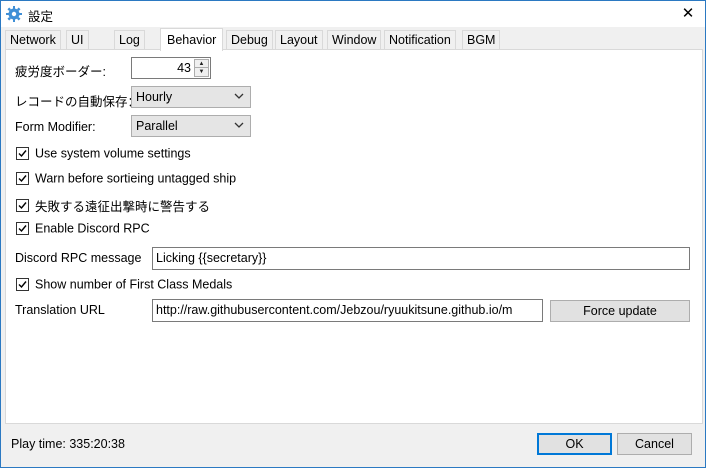  What do you see at coordinates (191, 97) in the screenshot?
I see `record-autosave-select: Hourly` at bounding box center [191, 97].